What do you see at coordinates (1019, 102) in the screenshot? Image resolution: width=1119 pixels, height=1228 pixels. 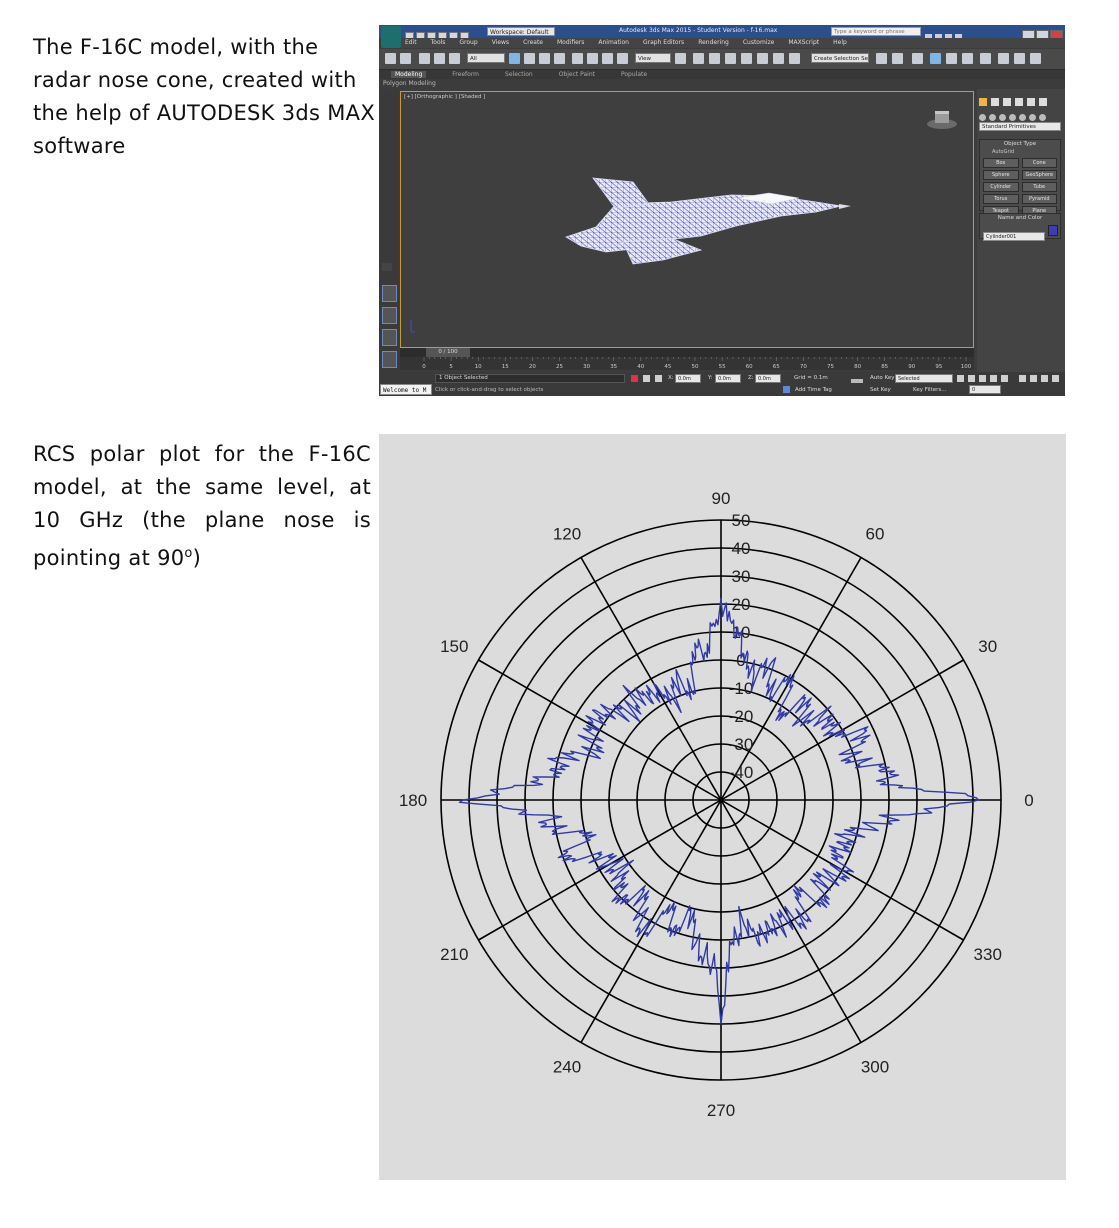 I see `motion-tab-icon` at bounding box center [1019, 102].